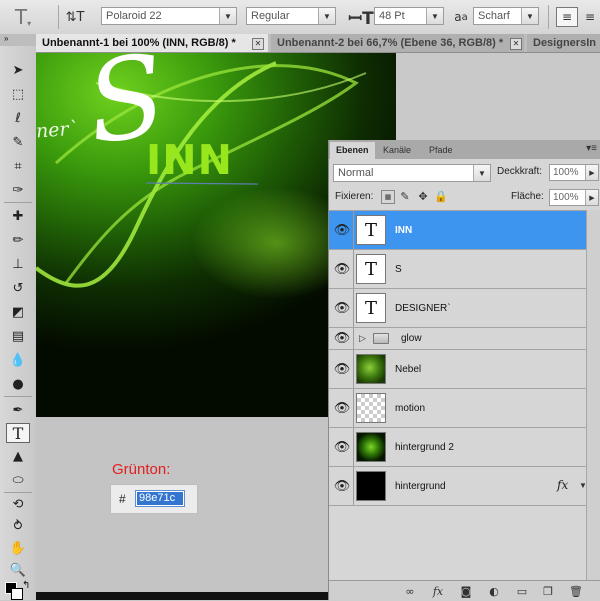 This screenshot has width=600, height=601. Describe the element at coordinates (420, 486) in the screenshot. I see `layer-name: hintergrund` at that location.